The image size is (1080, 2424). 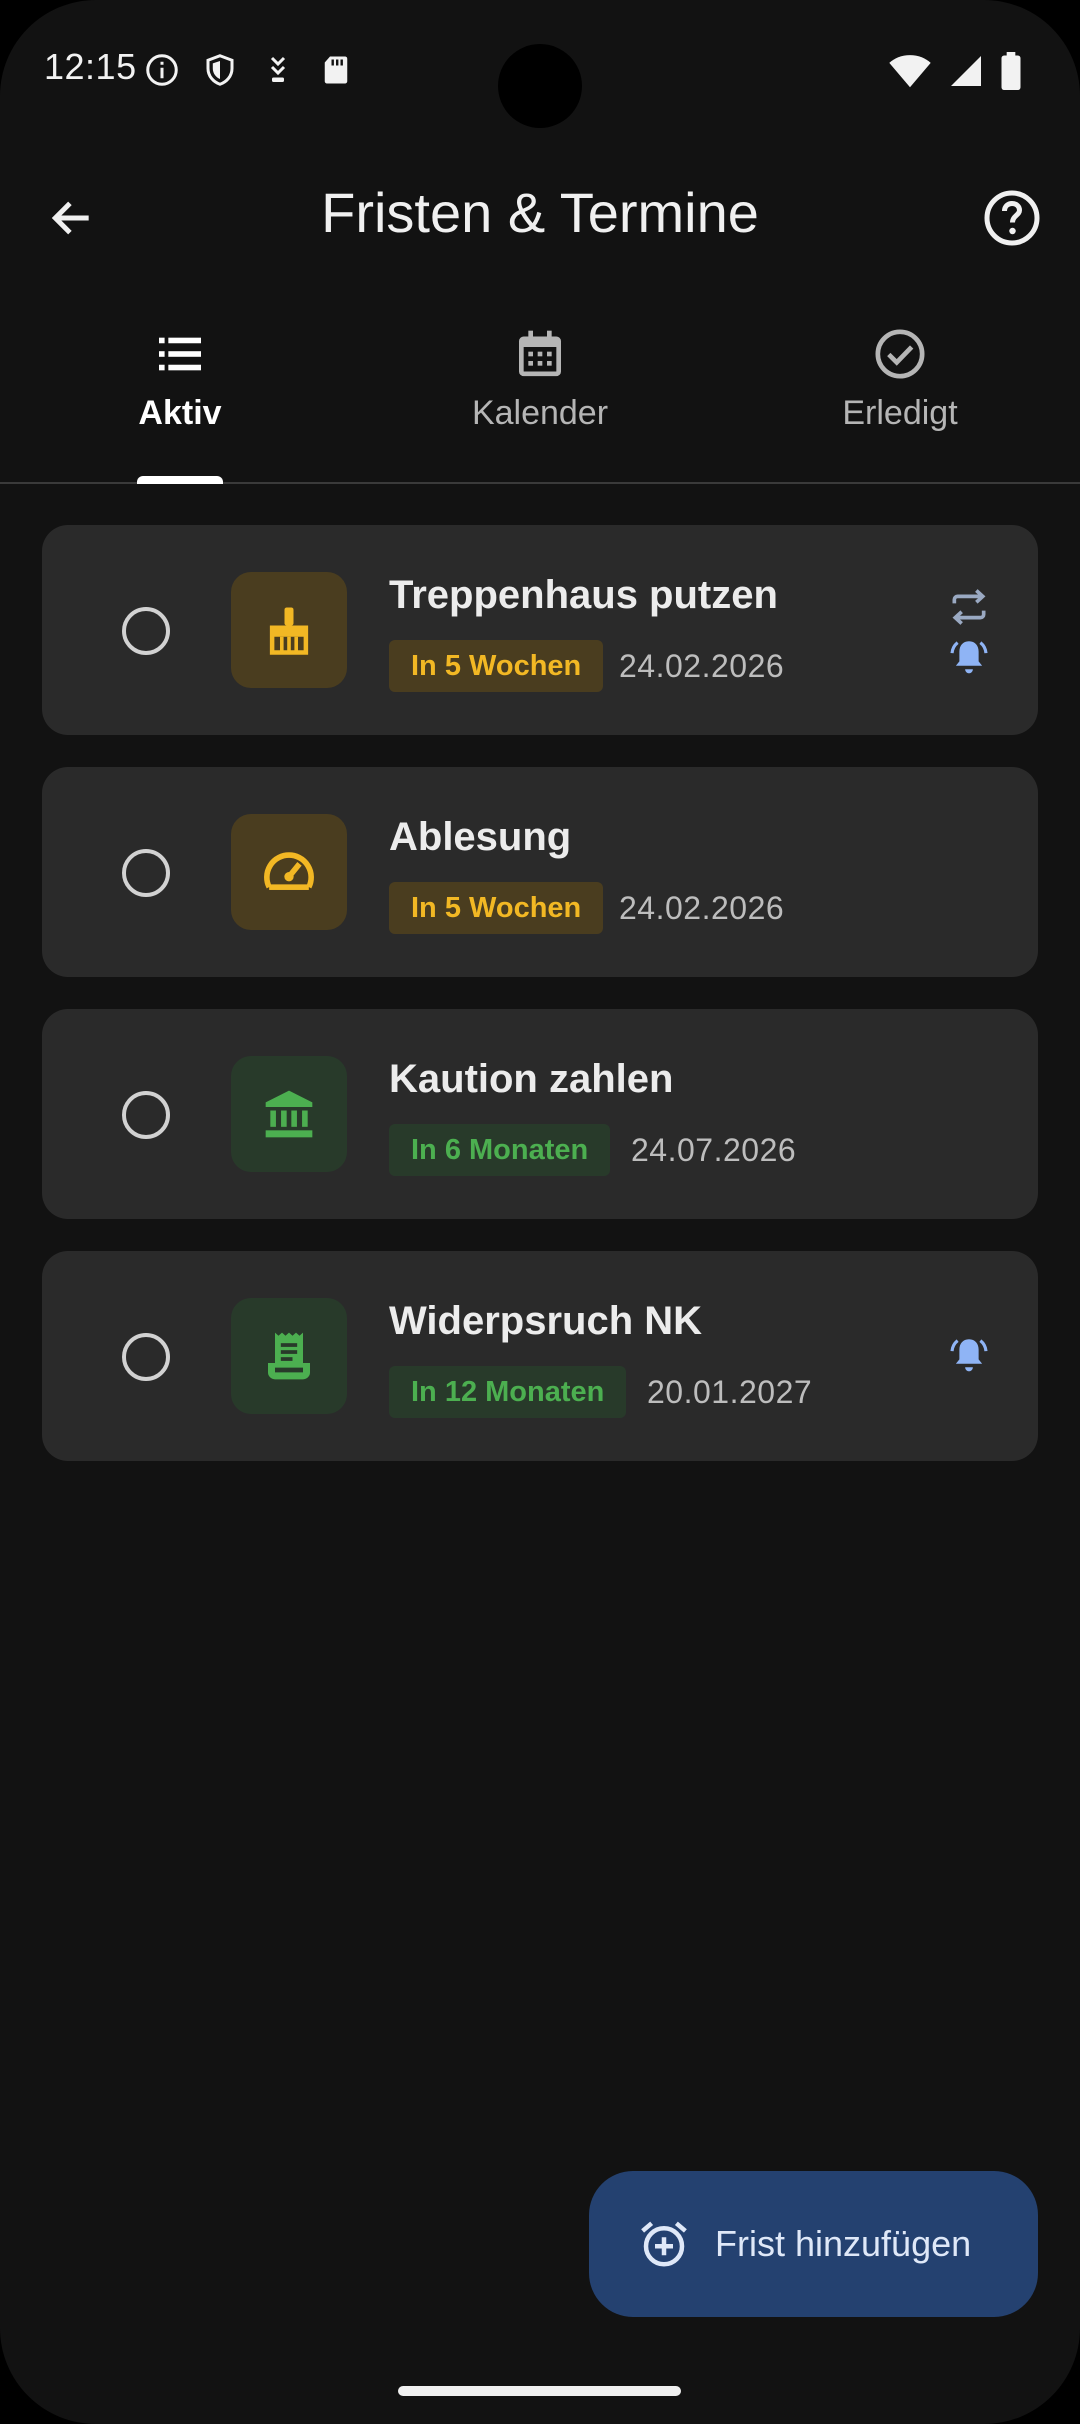 I want to click on gauge-icon, so click(x=289, y=871).